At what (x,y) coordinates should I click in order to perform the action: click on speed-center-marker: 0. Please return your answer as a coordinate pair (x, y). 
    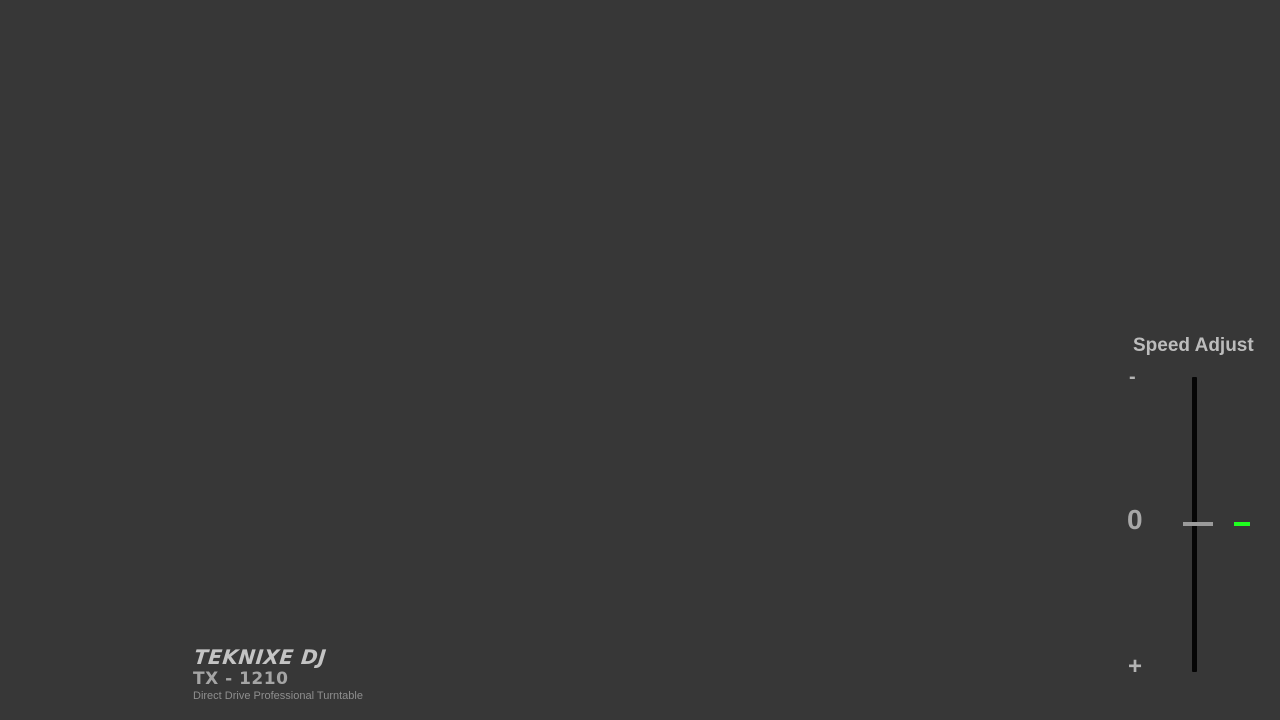
    Looking at the image, I should click on (1135, 519).